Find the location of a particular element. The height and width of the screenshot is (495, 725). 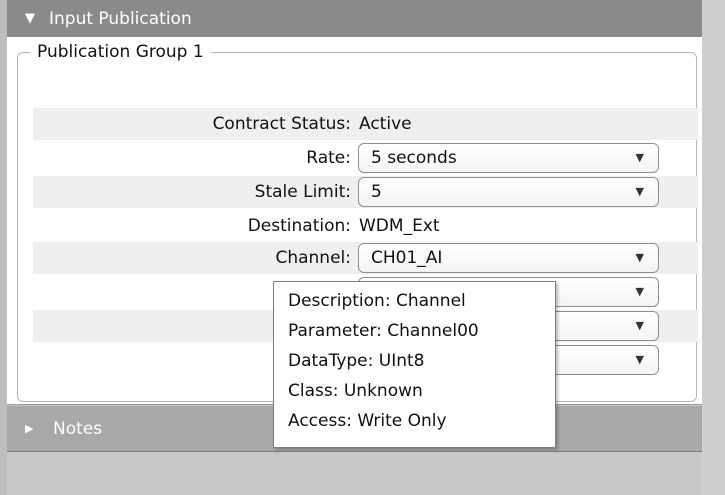

contract-status-row: Contract Status: Active is located at coordinates (365, 124).